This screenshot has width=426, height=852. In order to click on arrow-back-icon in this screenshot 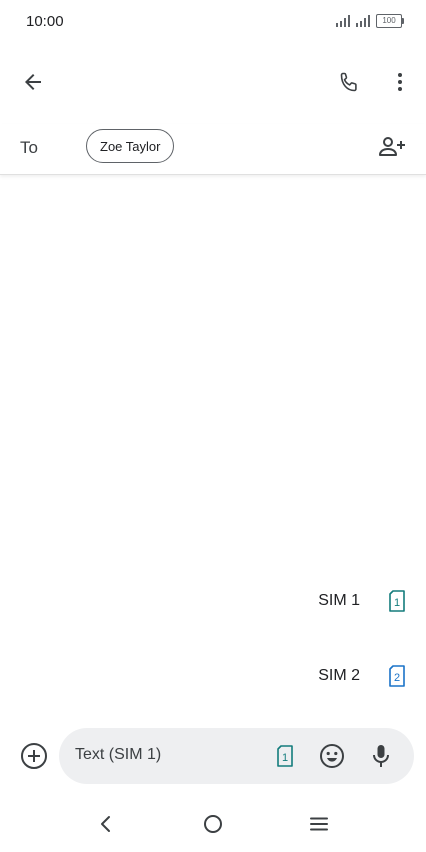, I will do `click(33, 82)`.